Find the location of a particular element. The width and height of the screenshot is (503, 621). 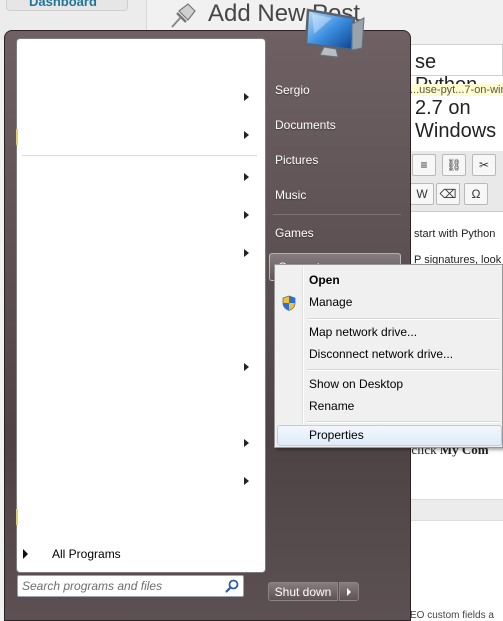

permalink-slug: ...use-pyt...7-on-wir is located at coordinates (456, 90).